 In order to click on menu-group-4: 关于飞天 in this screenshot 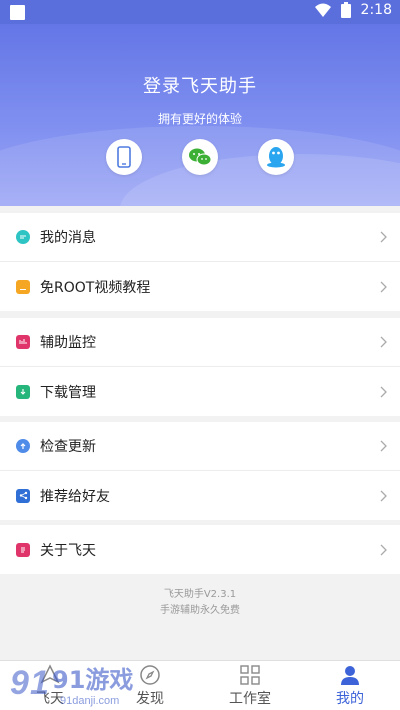, I will do `click(200, 549)`.